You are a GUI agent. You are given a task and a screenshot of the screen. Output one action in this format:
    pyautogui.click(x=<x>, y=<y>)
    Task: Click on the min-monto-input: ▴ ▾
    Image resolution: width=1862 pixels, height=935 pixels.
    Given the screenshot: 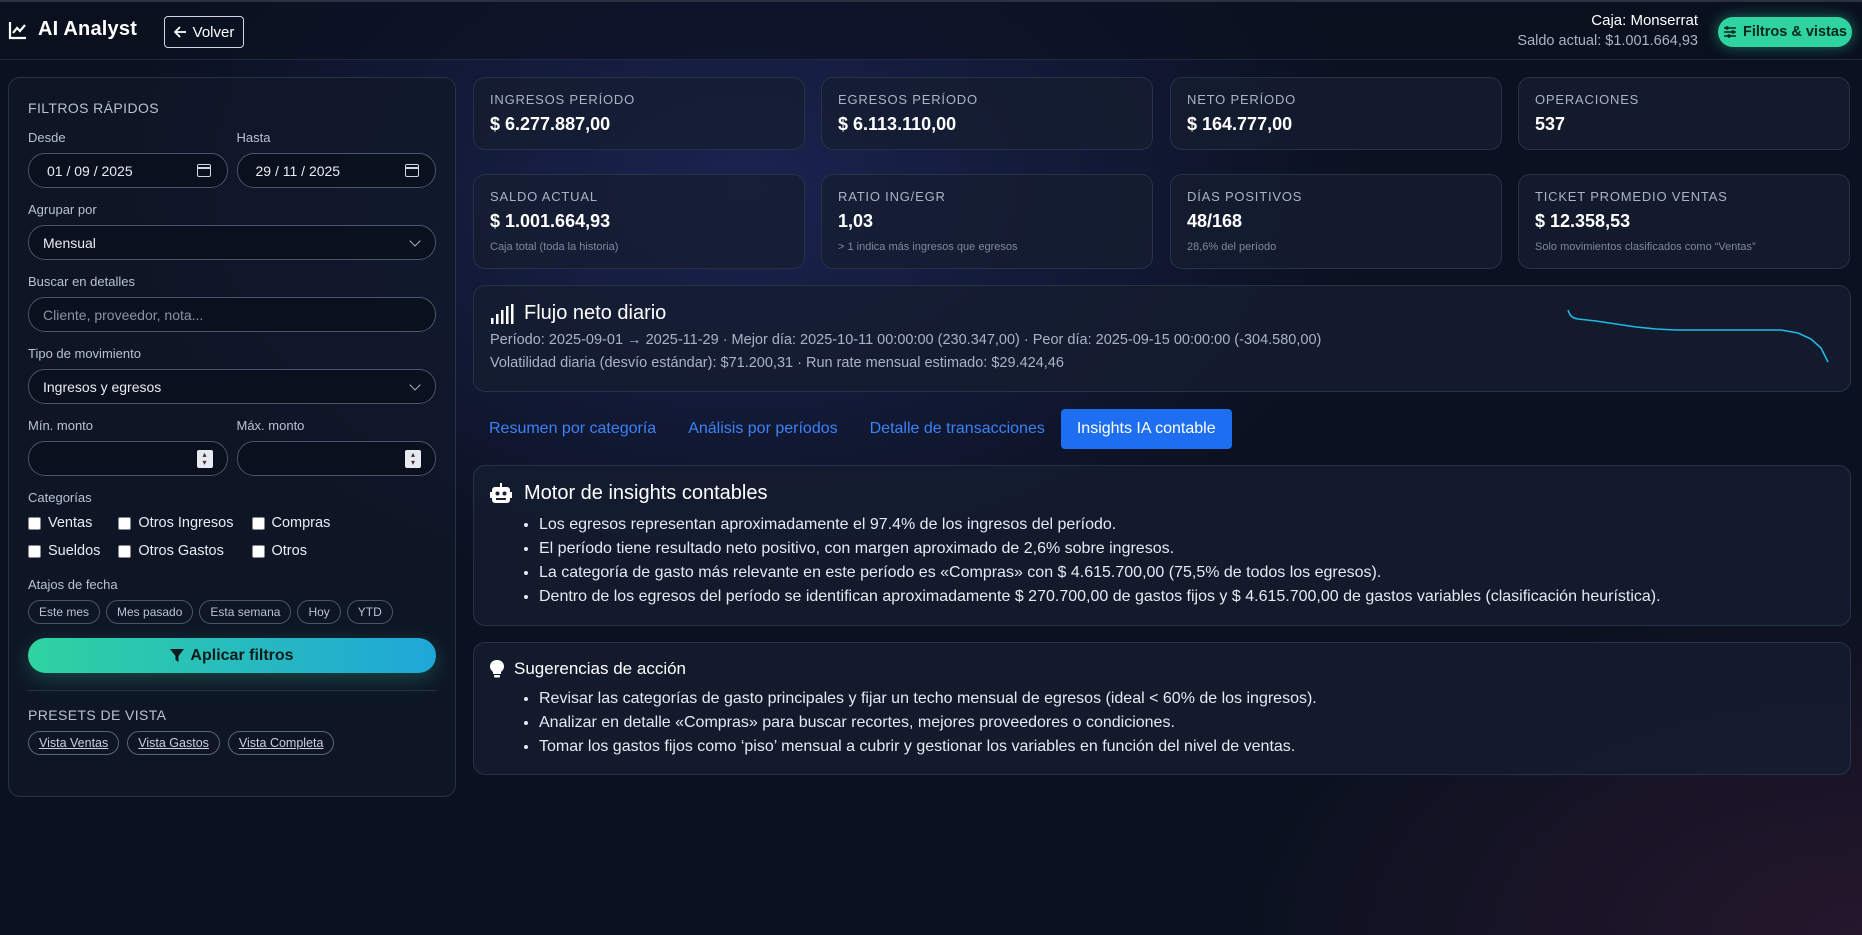 What is the action you would take?
    pyautogui.click(x=128, y=458)
    